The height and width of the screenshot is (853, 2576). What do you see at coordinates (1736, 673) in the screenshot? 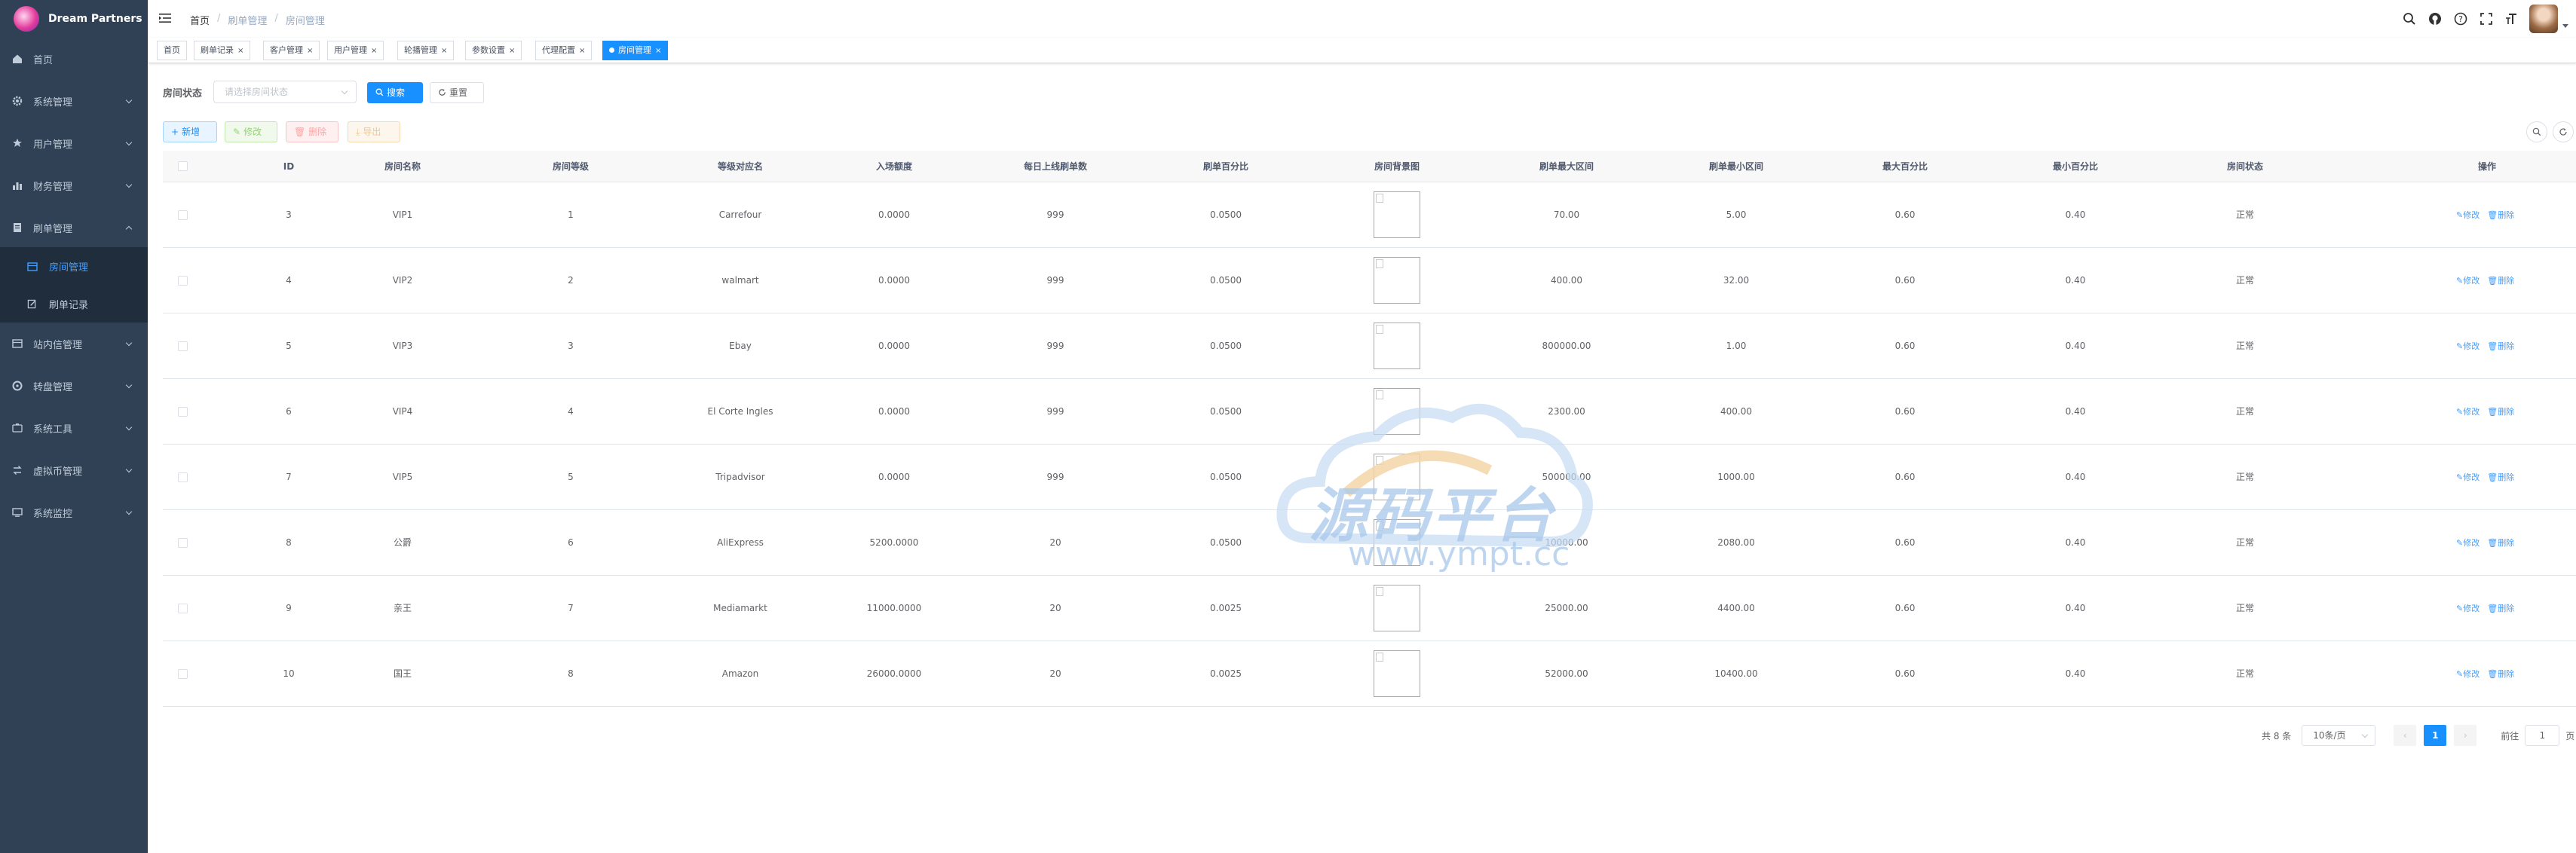
I see `table-cell: 10400.00` at bounding box center [1736, 673].